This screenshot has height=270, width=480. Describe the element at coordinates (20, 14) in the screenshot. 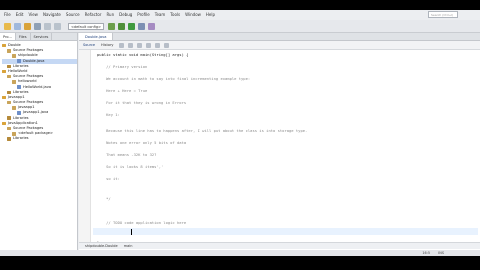

I see `menu-item-edit: Edit` at that location.